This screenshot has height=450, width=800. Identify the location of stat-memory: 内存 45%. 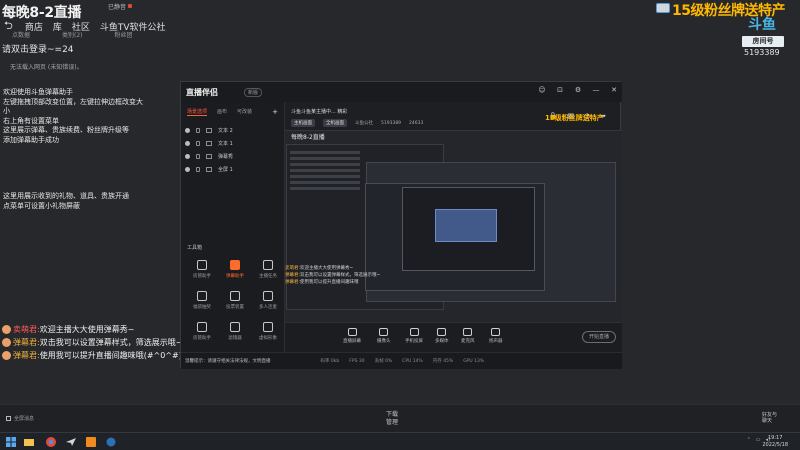
(443, 361).